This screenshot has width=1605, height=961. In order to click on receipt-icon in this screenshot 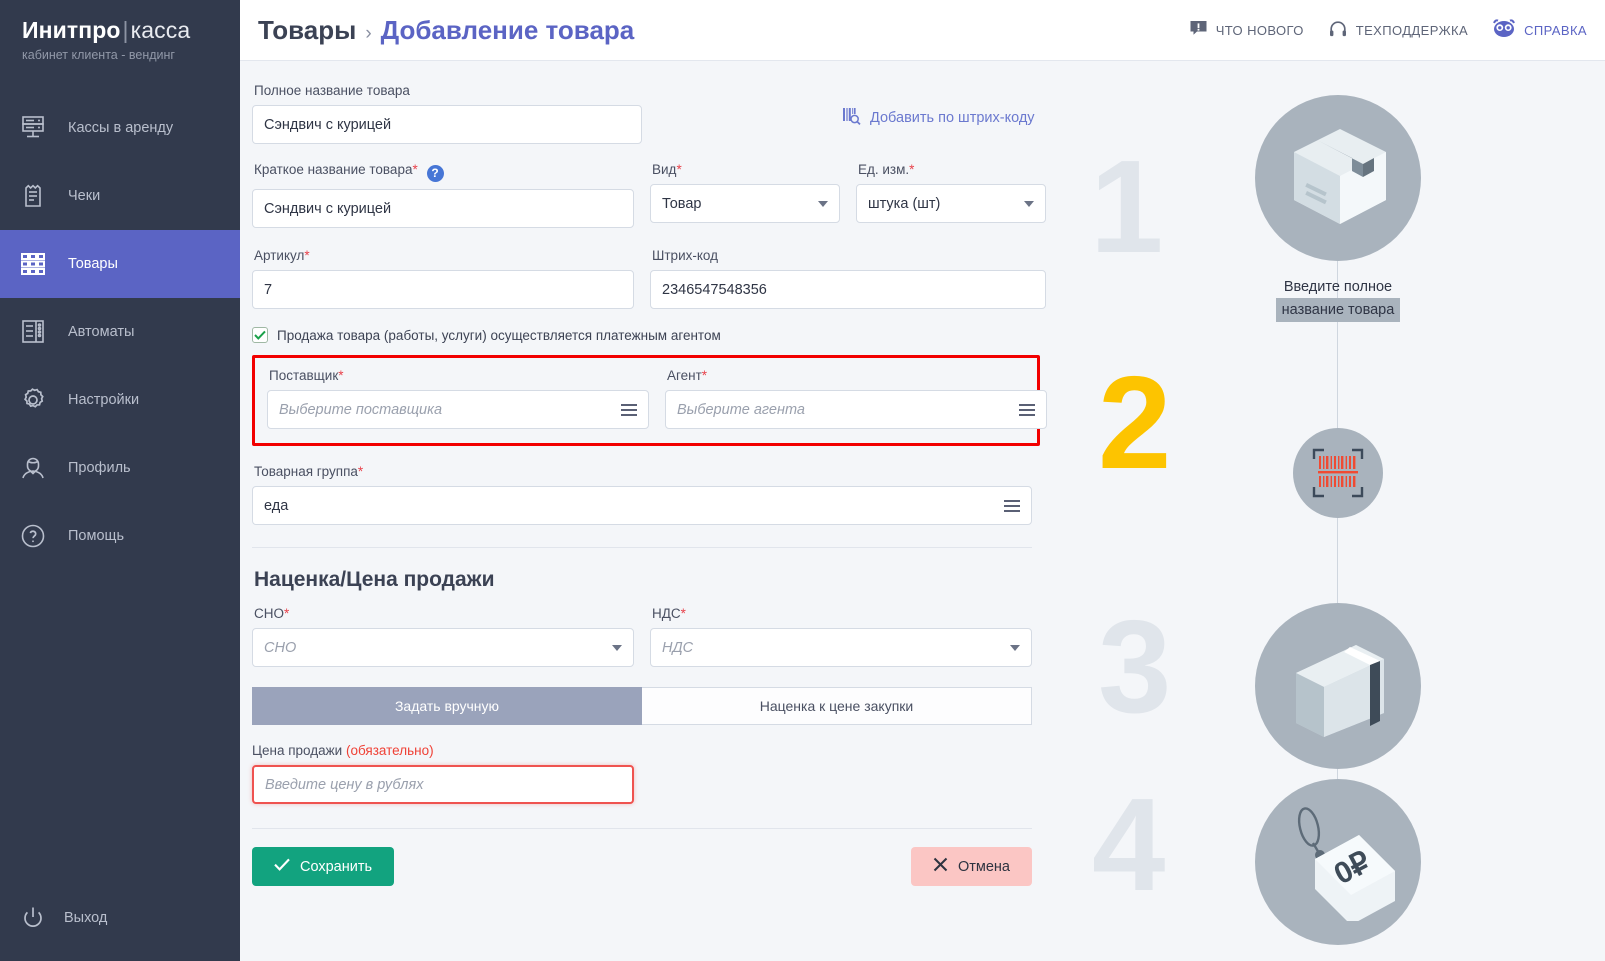, I will do `click(41, 196)`.